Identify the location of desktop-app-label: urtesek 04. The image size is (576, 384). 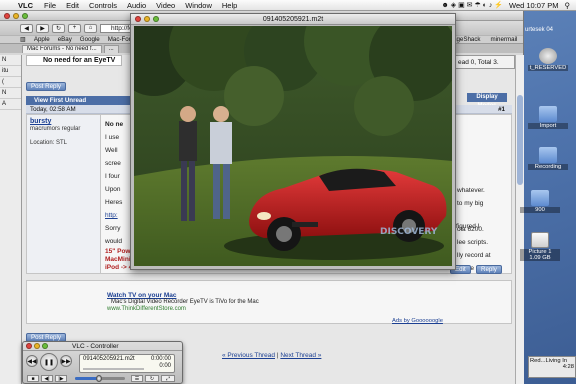
(539, 30).